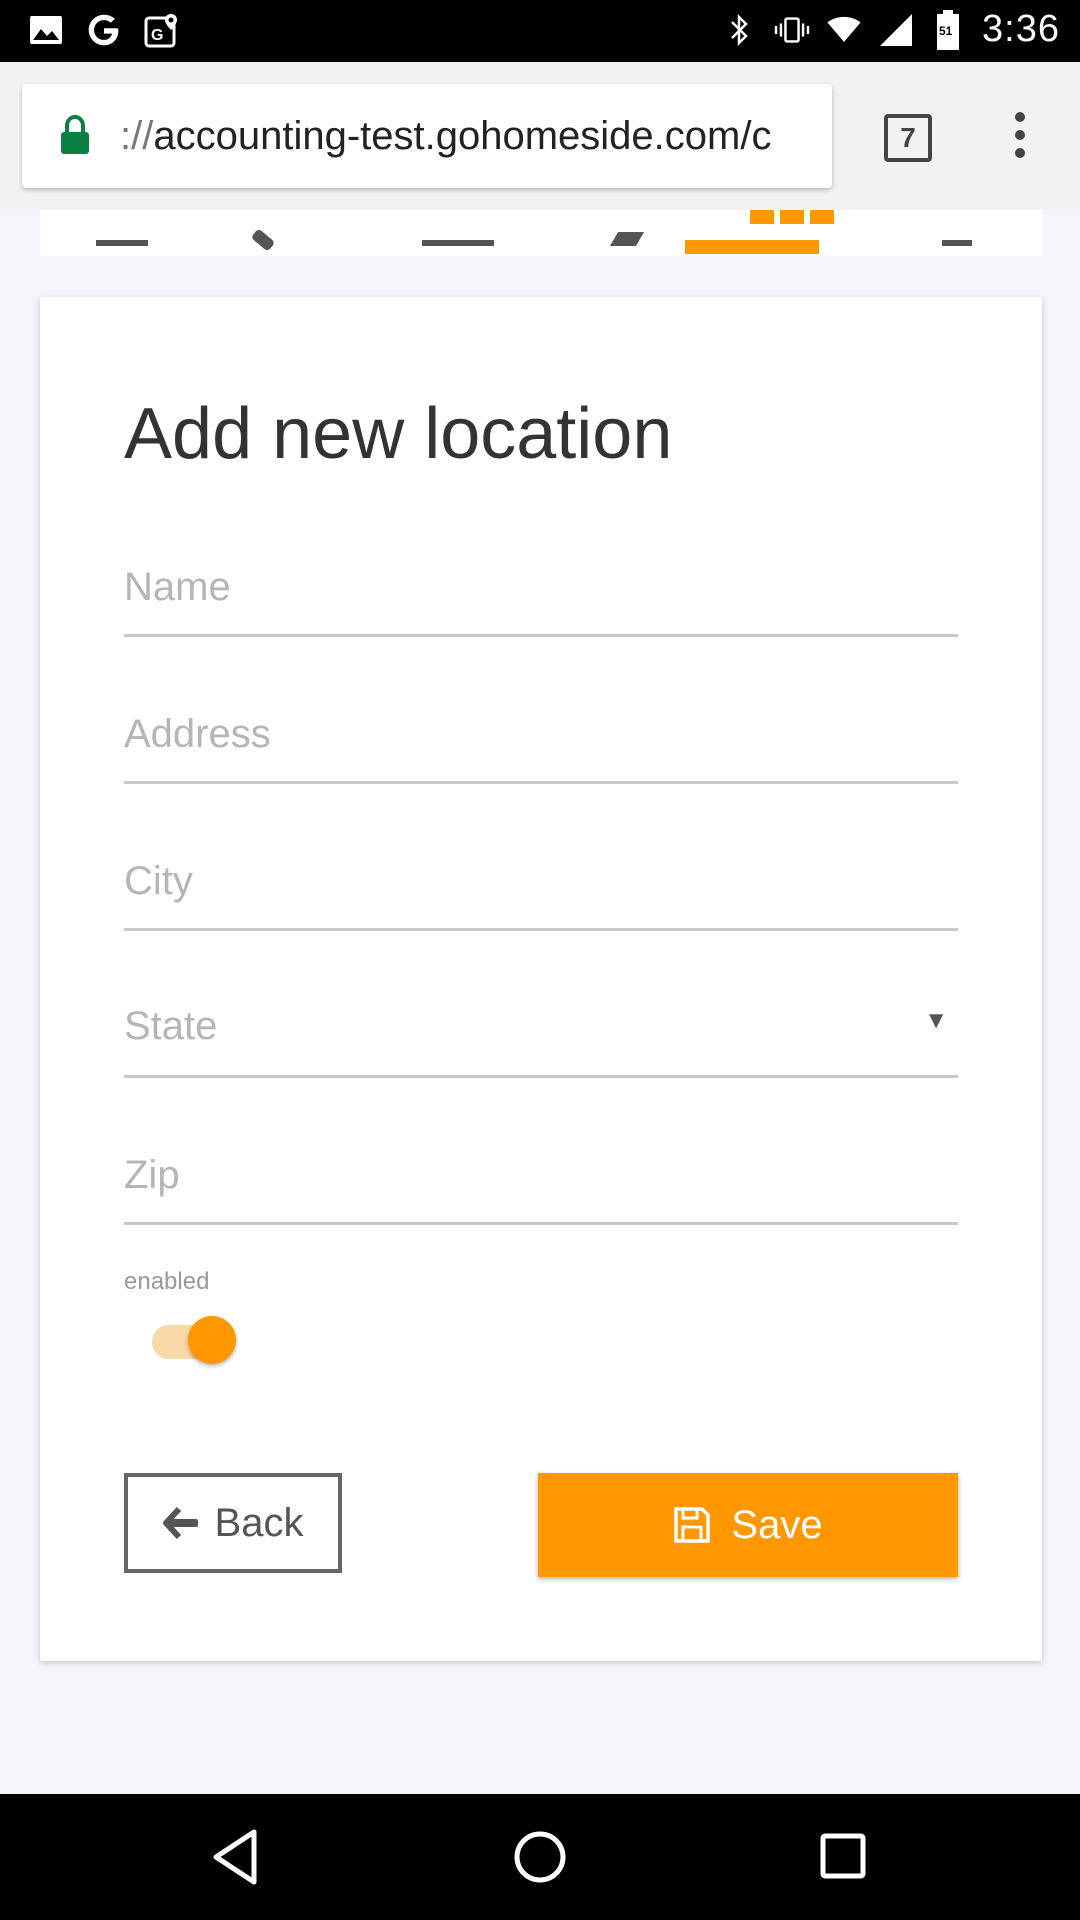 This screenshot has height=1920, width=1080. What do you see at coordinates (75, 134) in the screenshot?
I see `lock-icon` at bounding box center [75, 134].